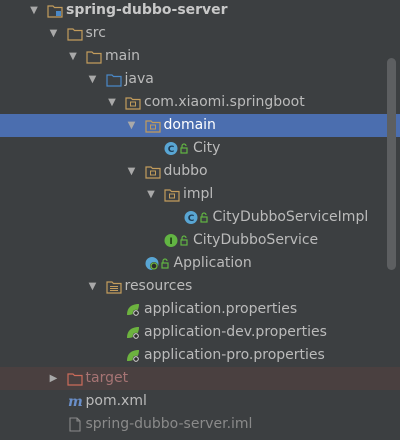 The image size is (400, 440). Describe the element at coordinates (391, 164) in the screenshot. I see `vertical-scrollbar` at that location.